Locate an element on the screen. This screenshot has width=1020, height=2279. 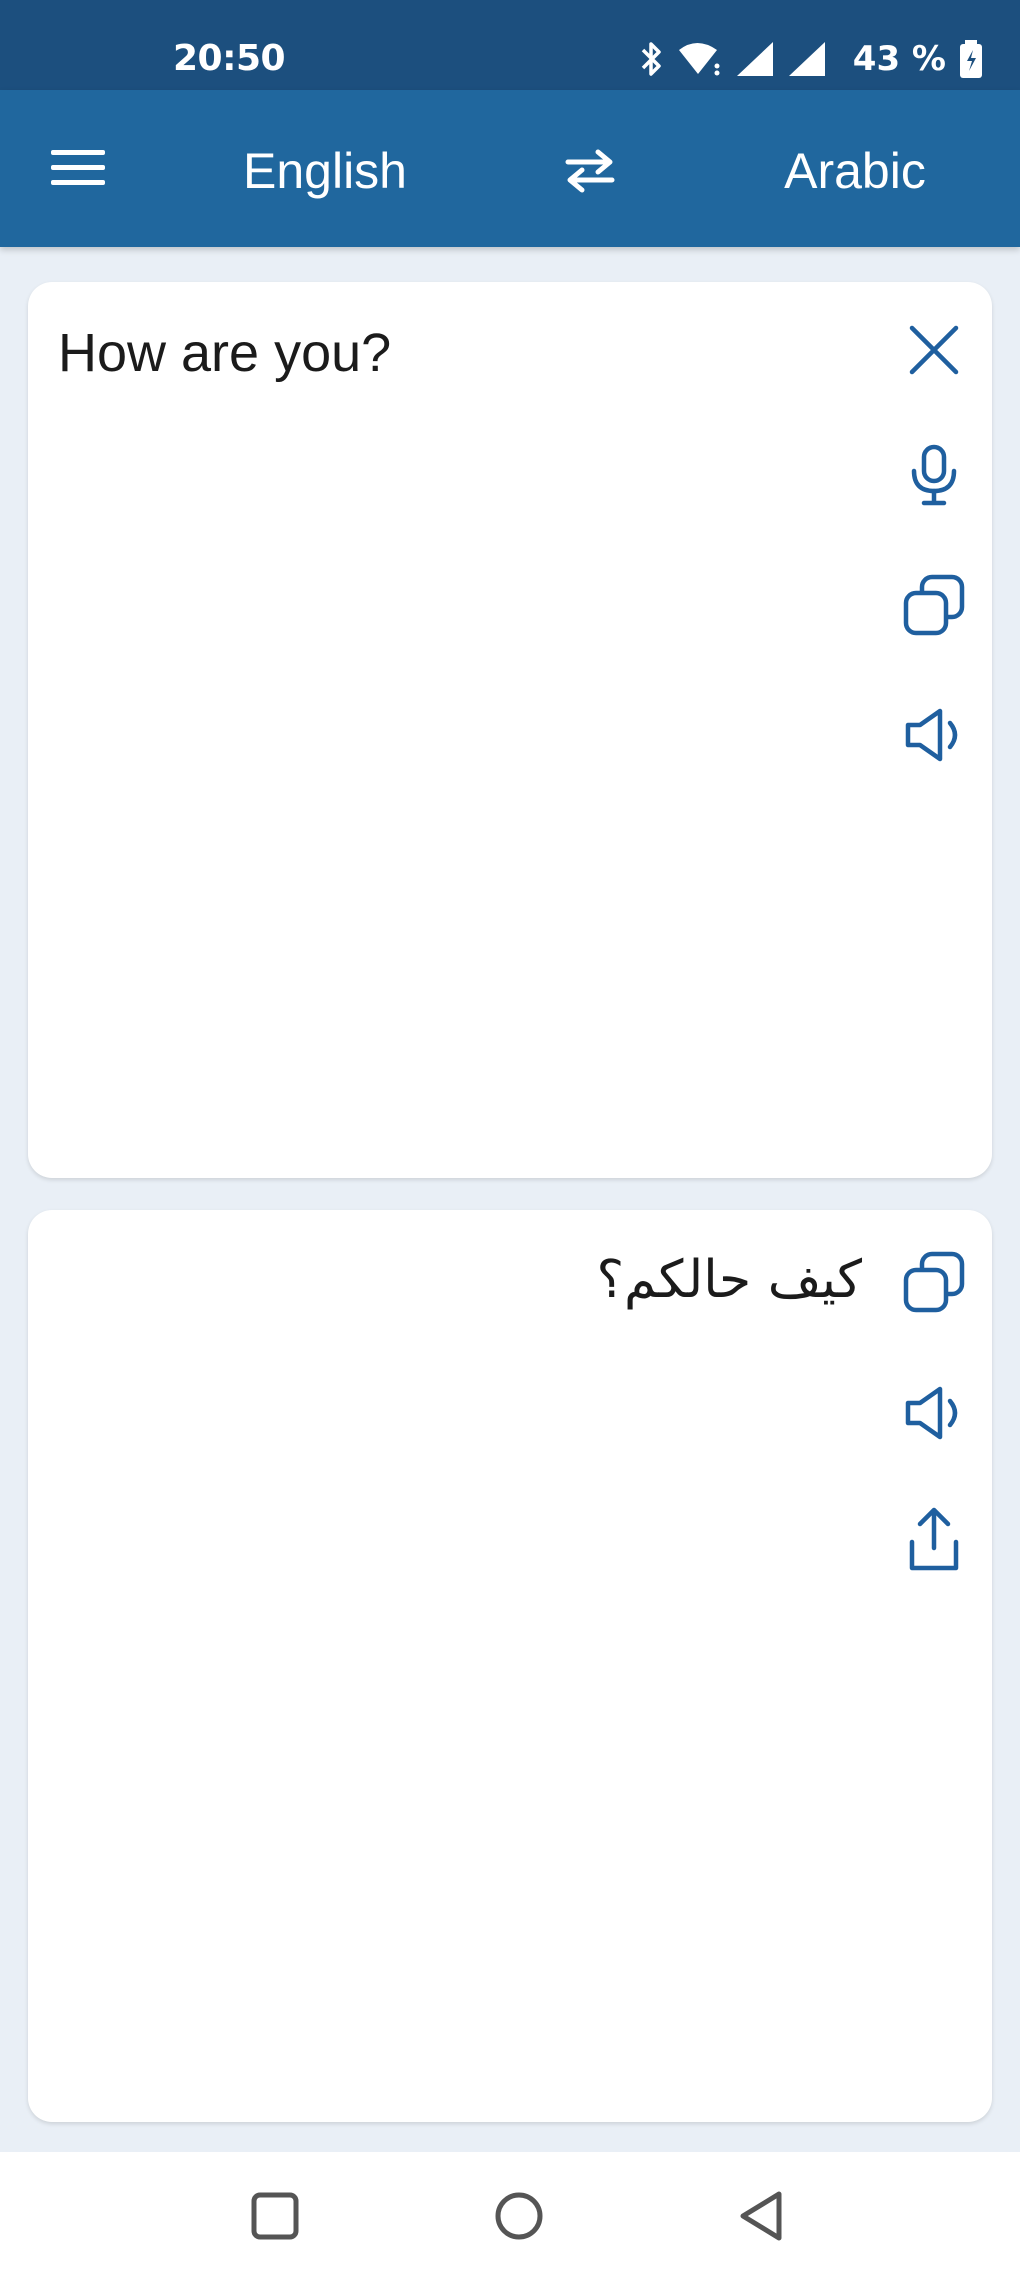
battery-percentage: 43 % is located at coordinates (899, 59).